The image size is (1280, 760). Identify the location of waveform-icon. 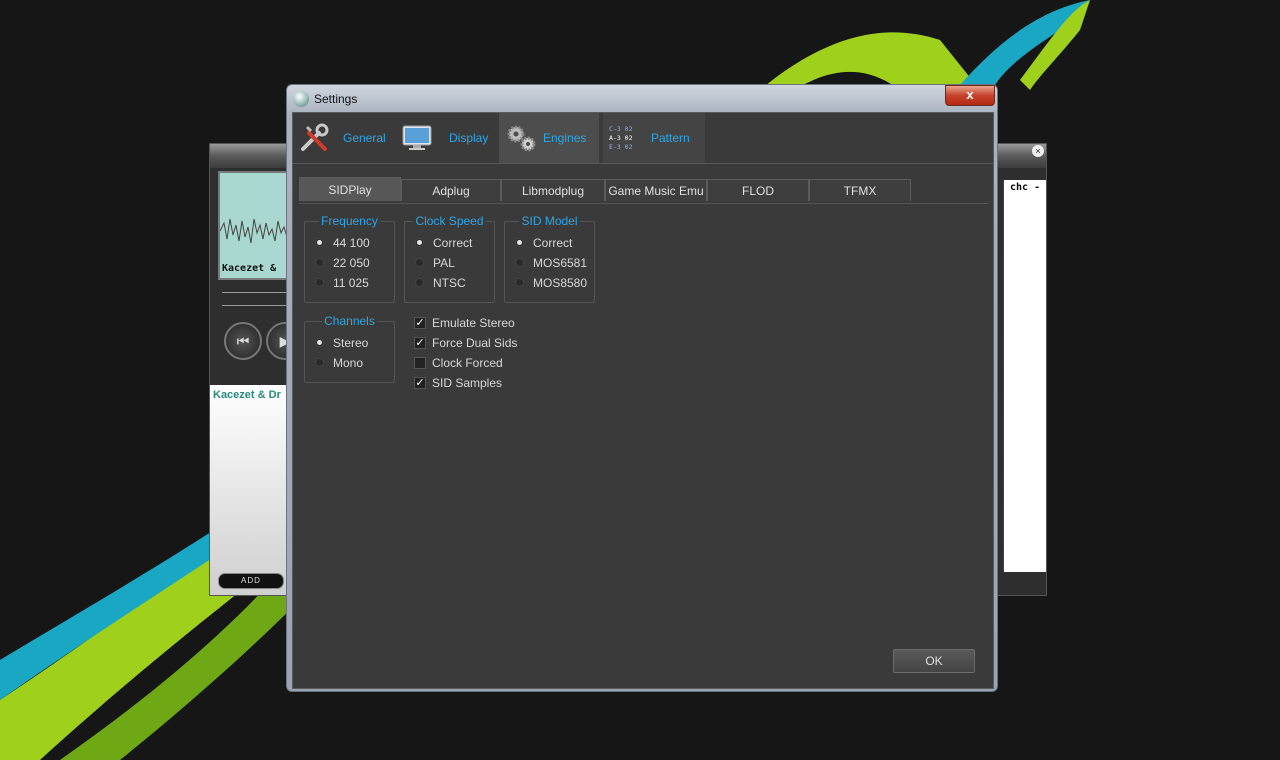
(256, 231).